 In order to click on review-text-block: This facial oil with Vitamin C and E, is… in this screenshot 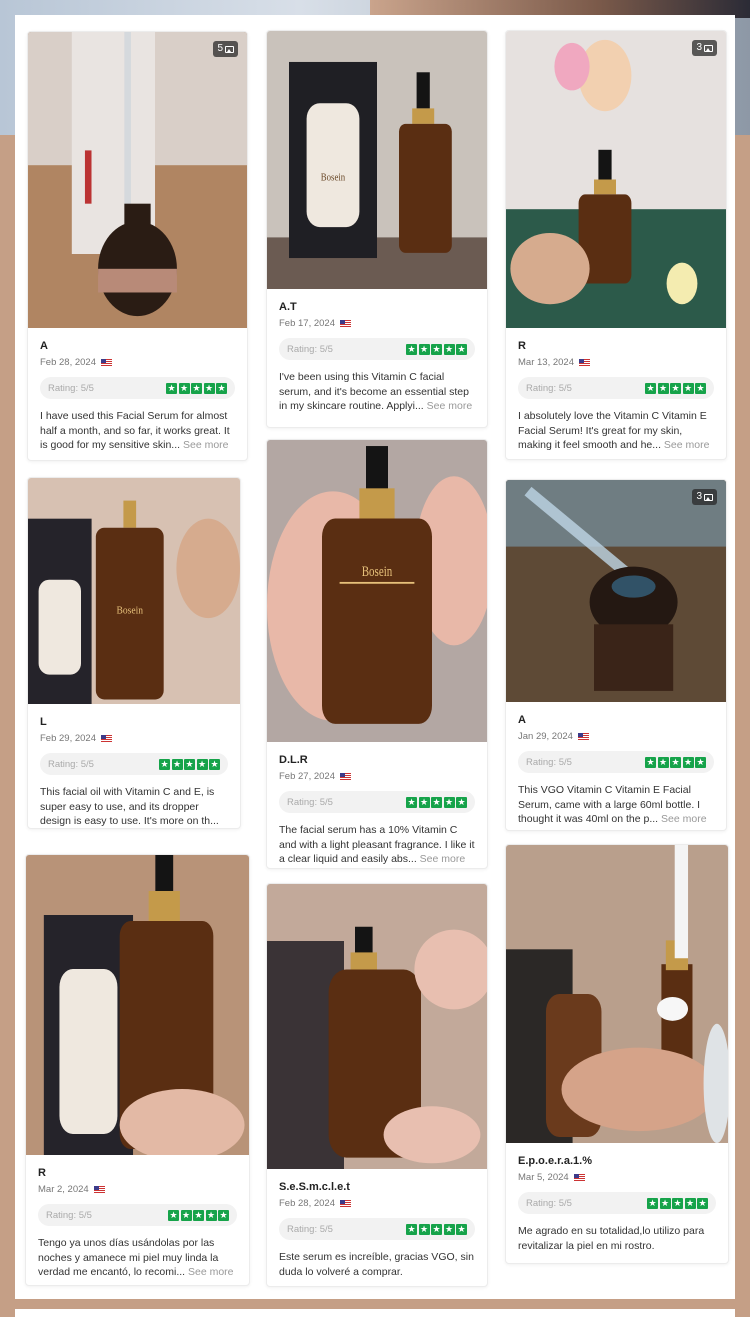, I will do `click(134, 806)`.